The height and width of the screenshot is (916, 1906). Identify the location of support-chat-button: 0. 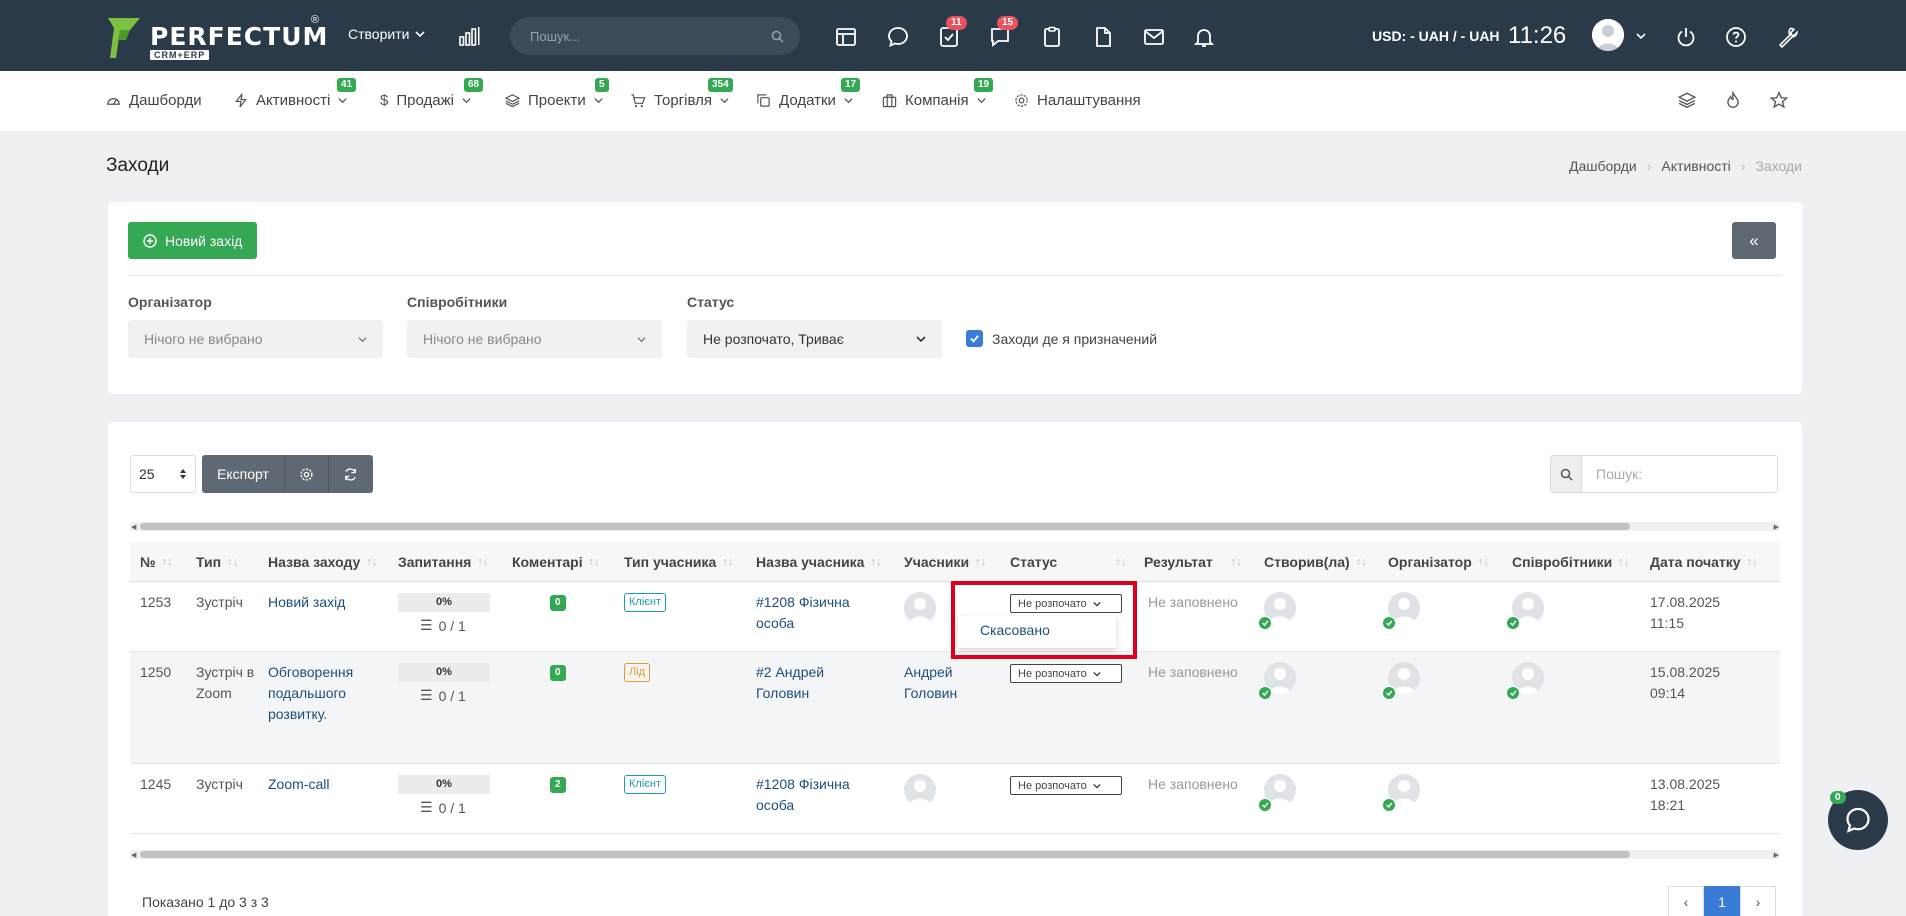
(1858, 820).